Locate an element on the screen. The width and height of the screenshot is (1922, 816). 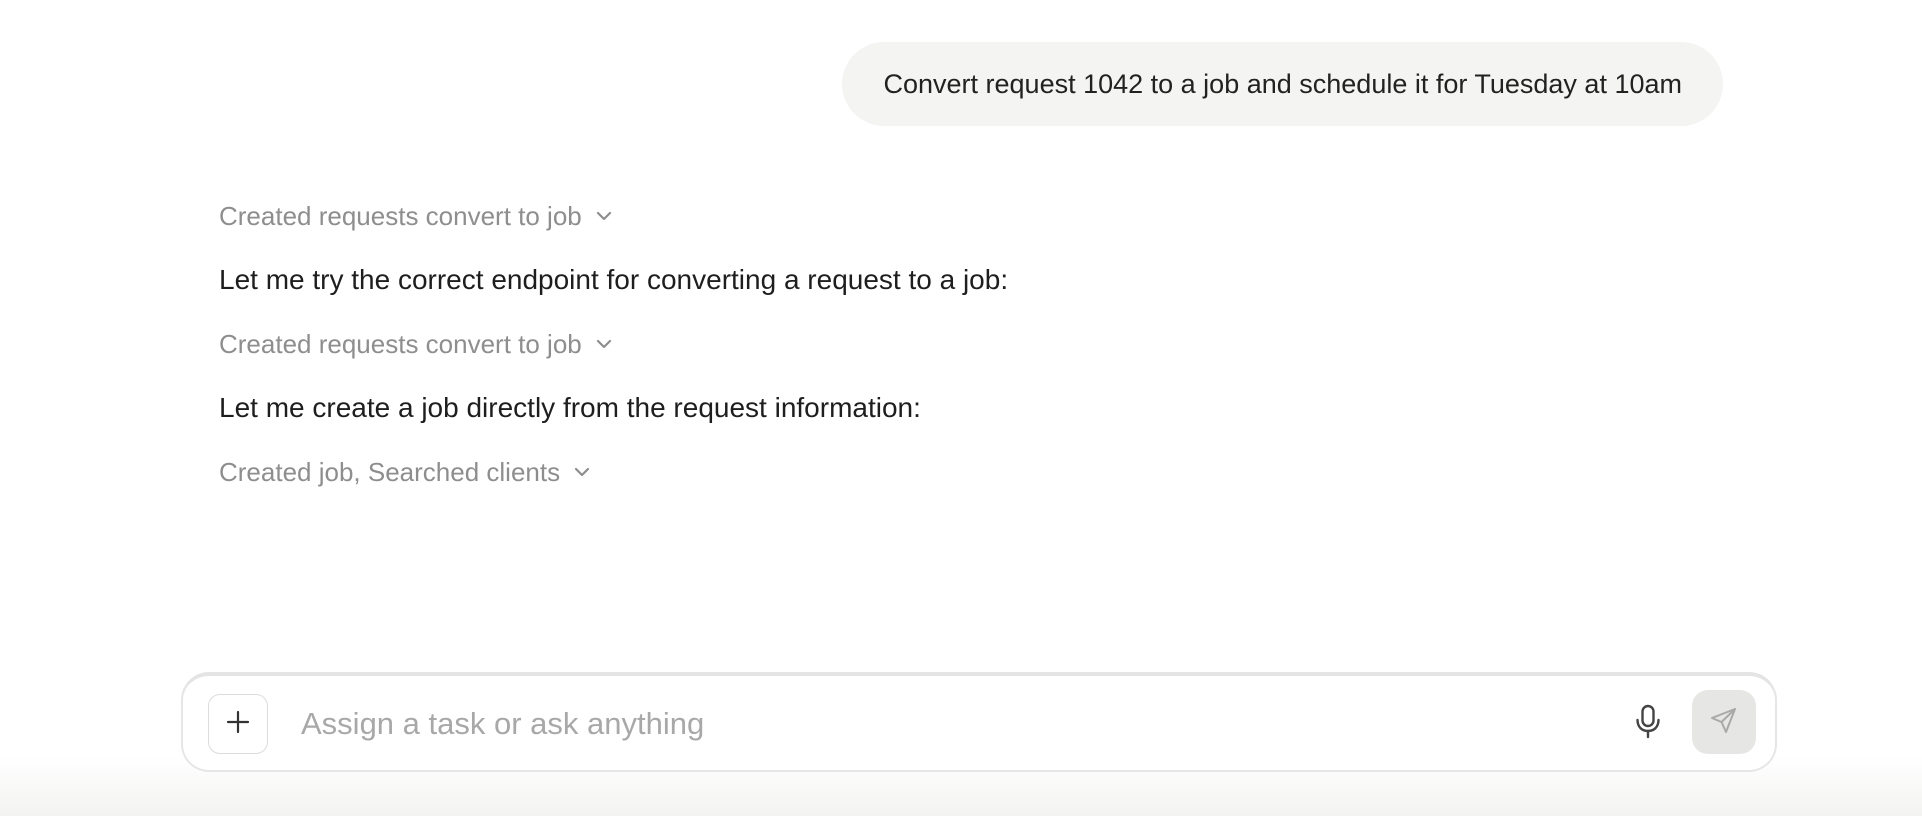
send-icon is located at coordinates (1724, 722).